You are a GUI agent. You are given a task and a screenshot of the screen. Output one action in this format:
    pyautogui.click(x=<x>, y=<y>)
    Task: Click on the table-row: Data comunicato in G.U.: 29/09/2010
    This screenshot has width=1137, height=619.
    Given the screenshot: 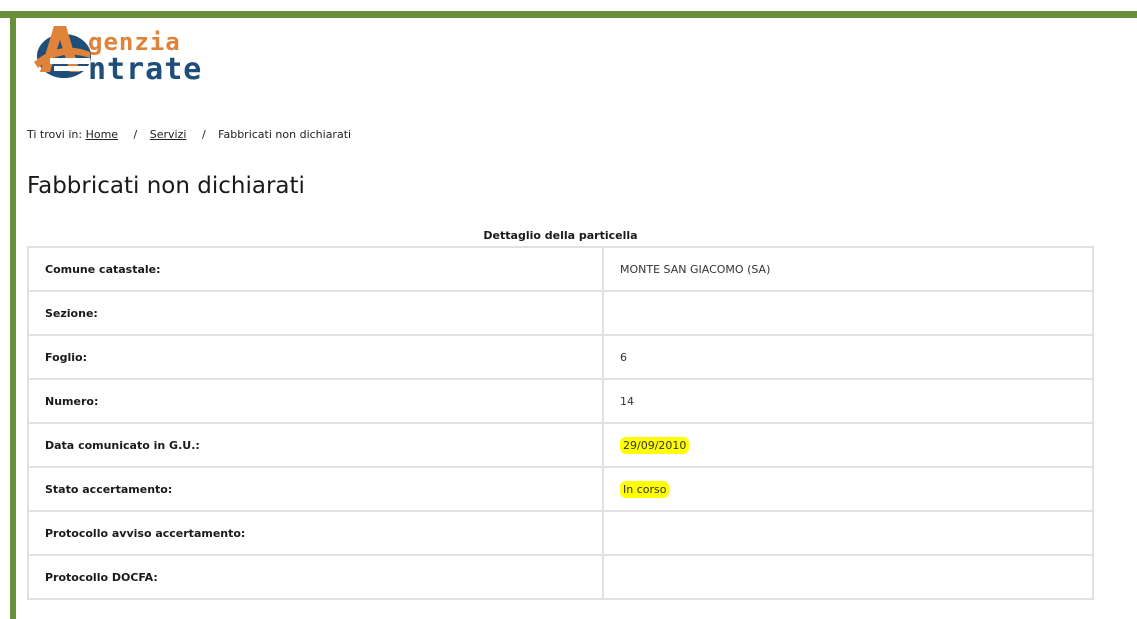 What is the action you would take?
    pyautogui.click(x=560, y=445)
    